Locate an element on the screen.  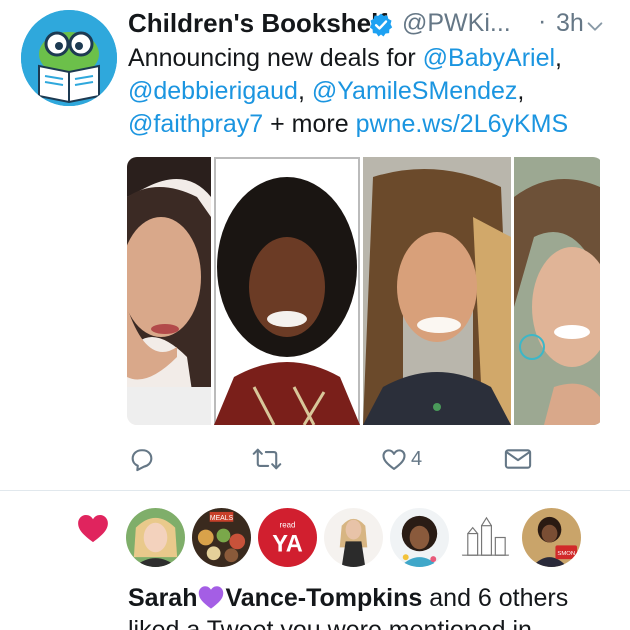
url-link: pwne.ws/2L6yKMS is located at coordinates (462, 124).